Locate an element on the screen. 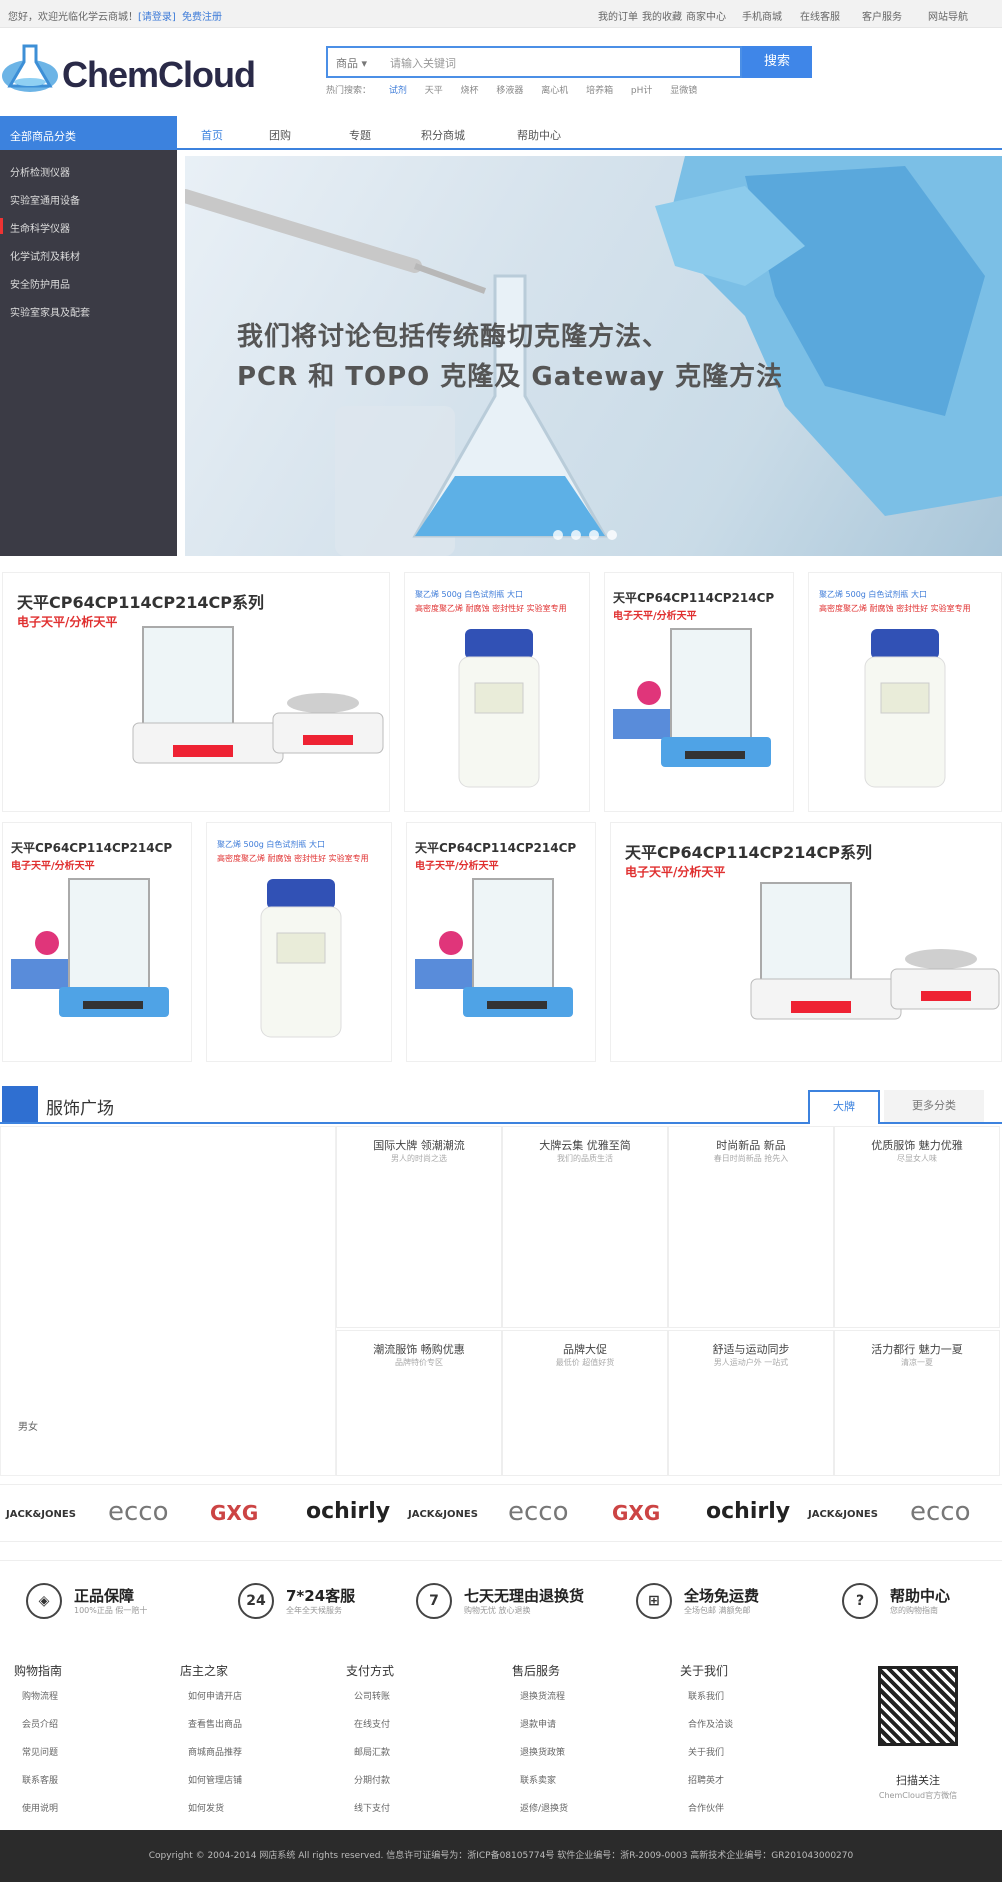  footer-link: 招聘英才 is located at coordinates (706, 1779).